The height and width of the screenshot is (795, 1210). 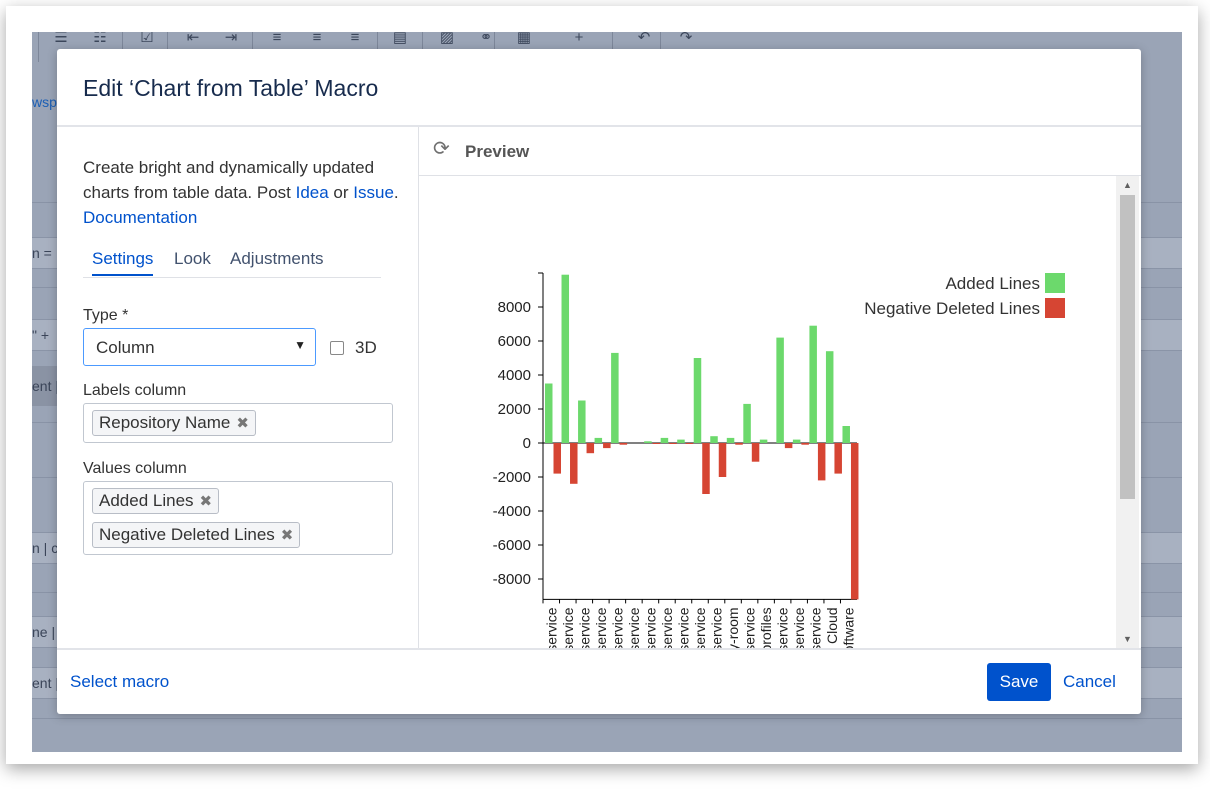 What do you see at coordinates (497, 151) in the screenshot?
I see `preview-title: Preview` at bounding box center [497, 151].